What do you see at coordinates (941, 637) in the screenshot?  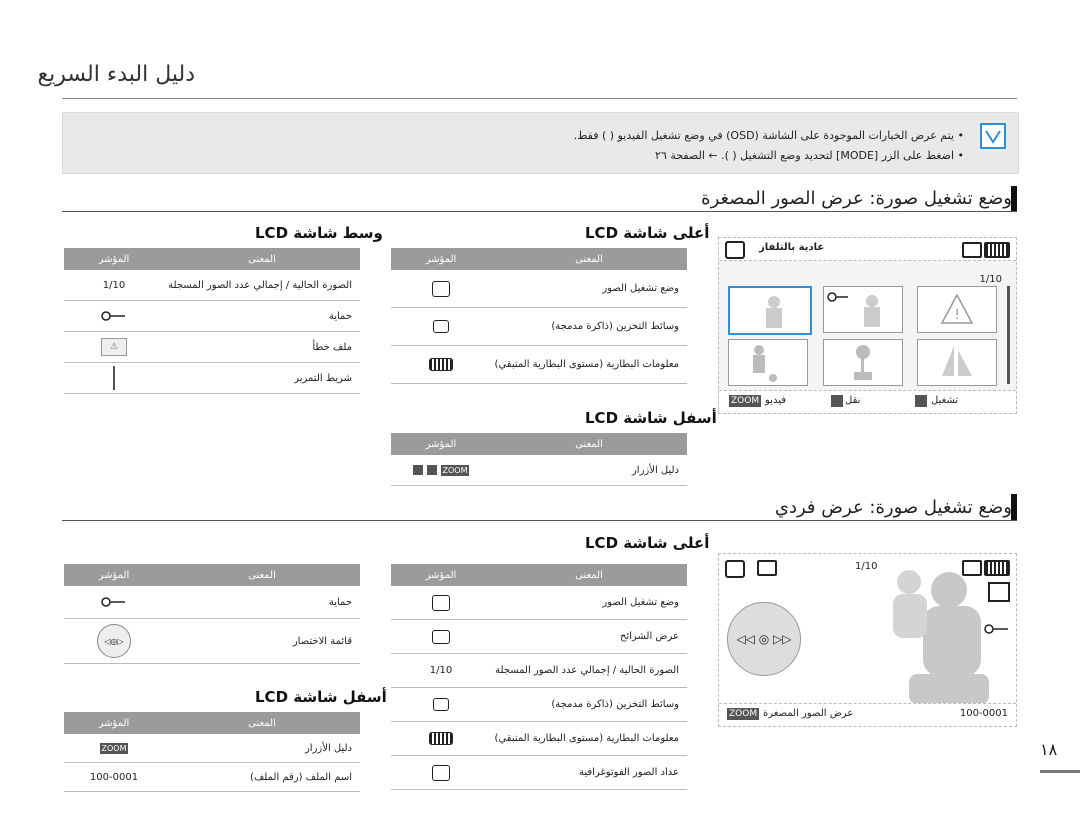 I see `photo-preview` at bounding box center [941, 637].